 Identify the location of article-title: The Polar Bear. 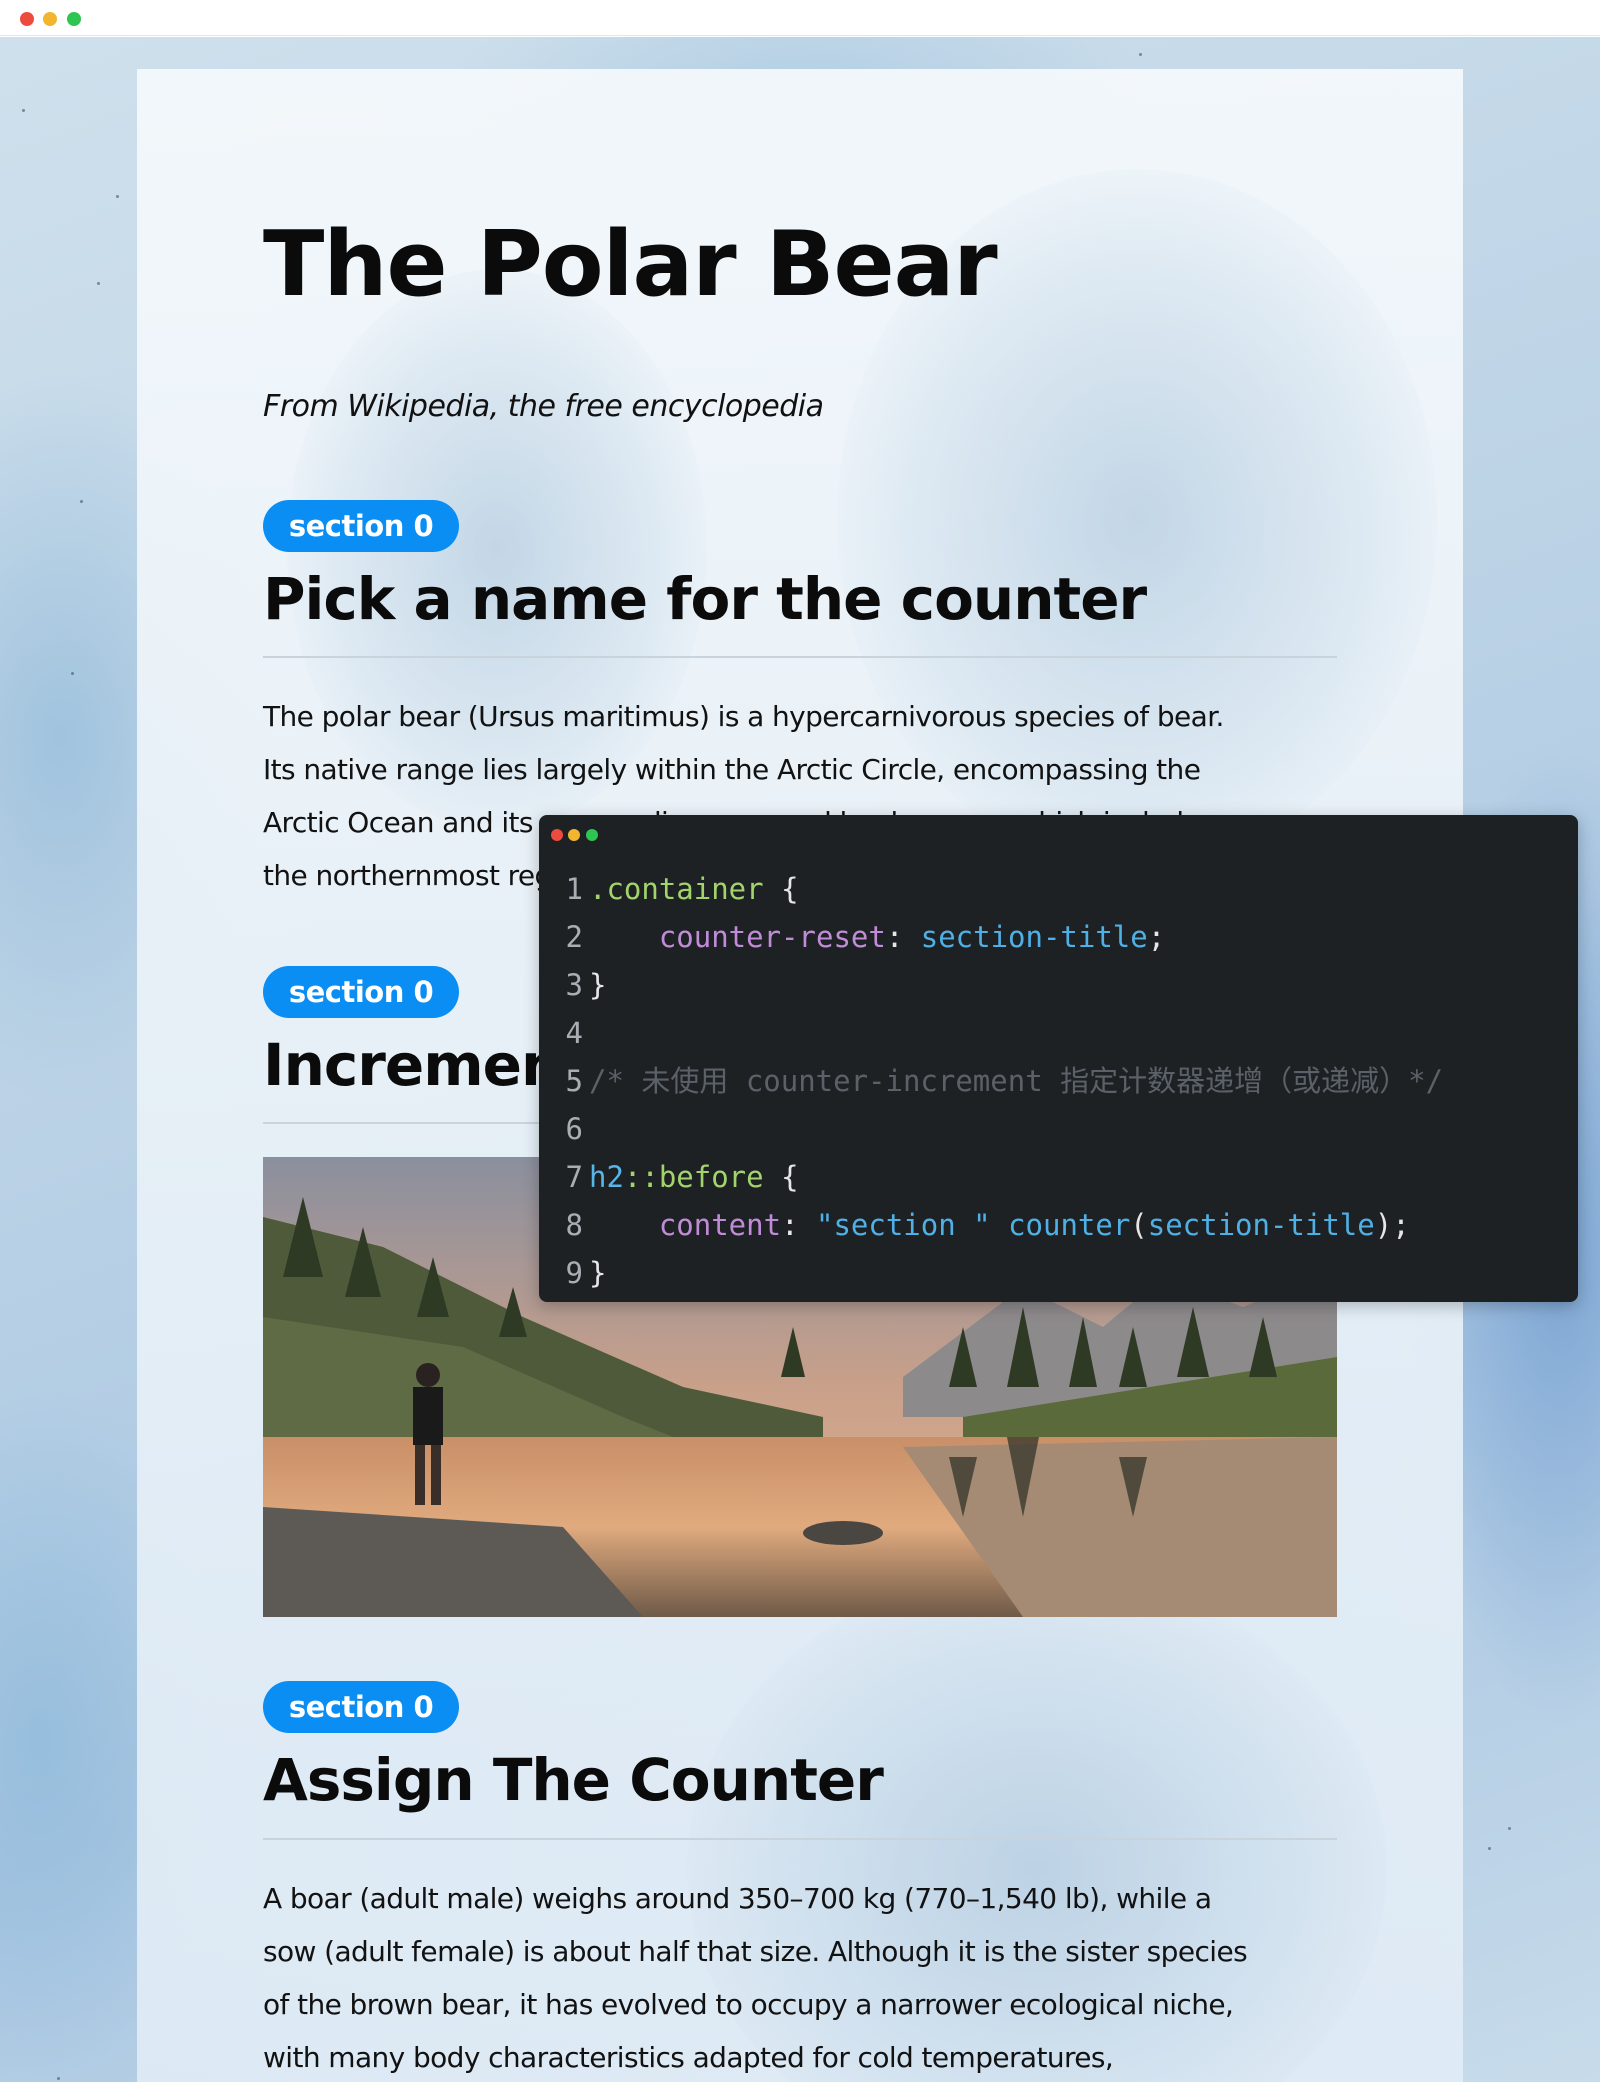
(630, 264).